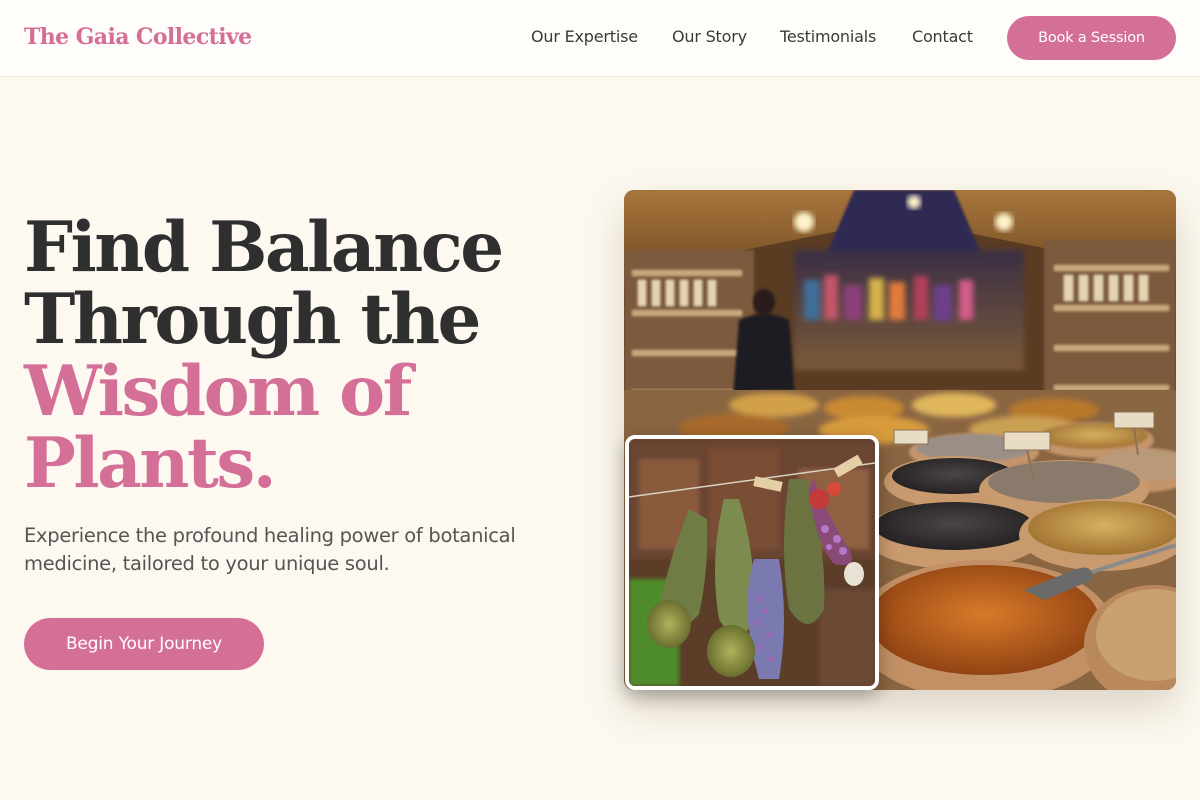 The width and height of the screenshot is (1200, 800). What do you see at coordinates (942, 36) in the screenshot?
I see `nav-link-contact: Contact` at bounding box center [942, 36].